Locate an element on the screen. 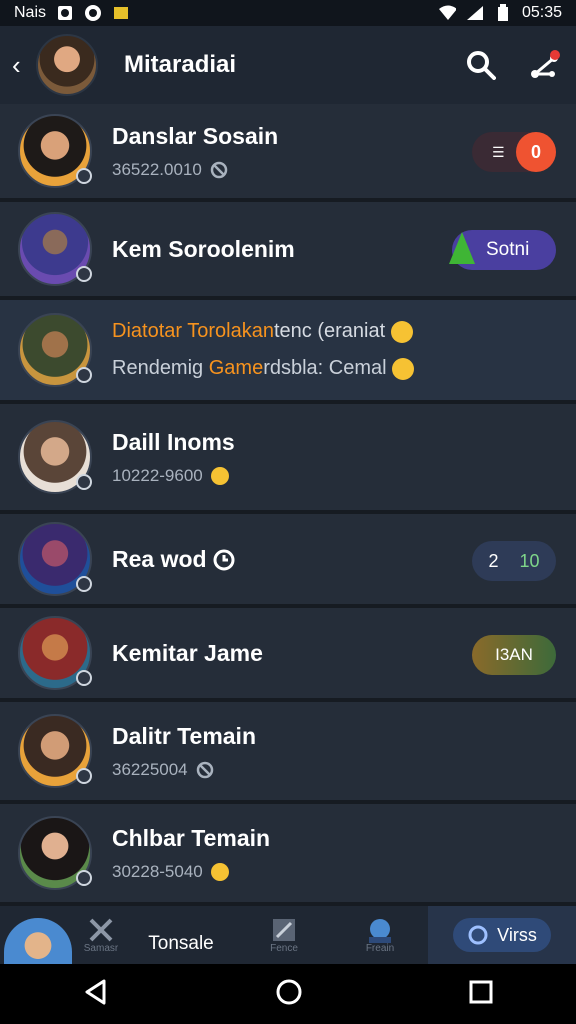  count-pill: 2 10 is located at coordinates (514, 561).